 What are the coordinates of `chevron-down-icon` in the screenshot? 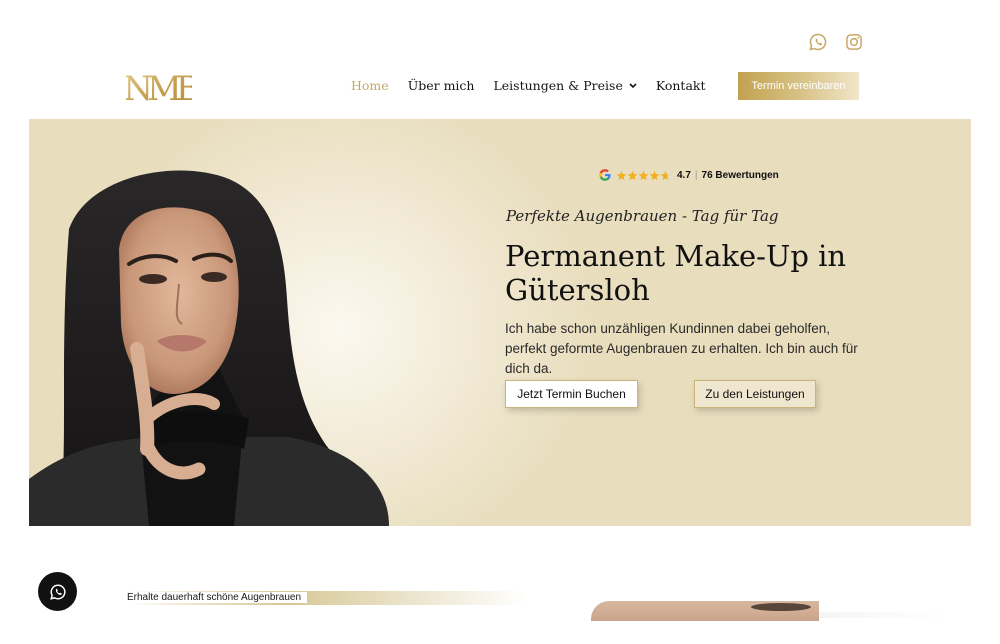 It's located at (633, 85).